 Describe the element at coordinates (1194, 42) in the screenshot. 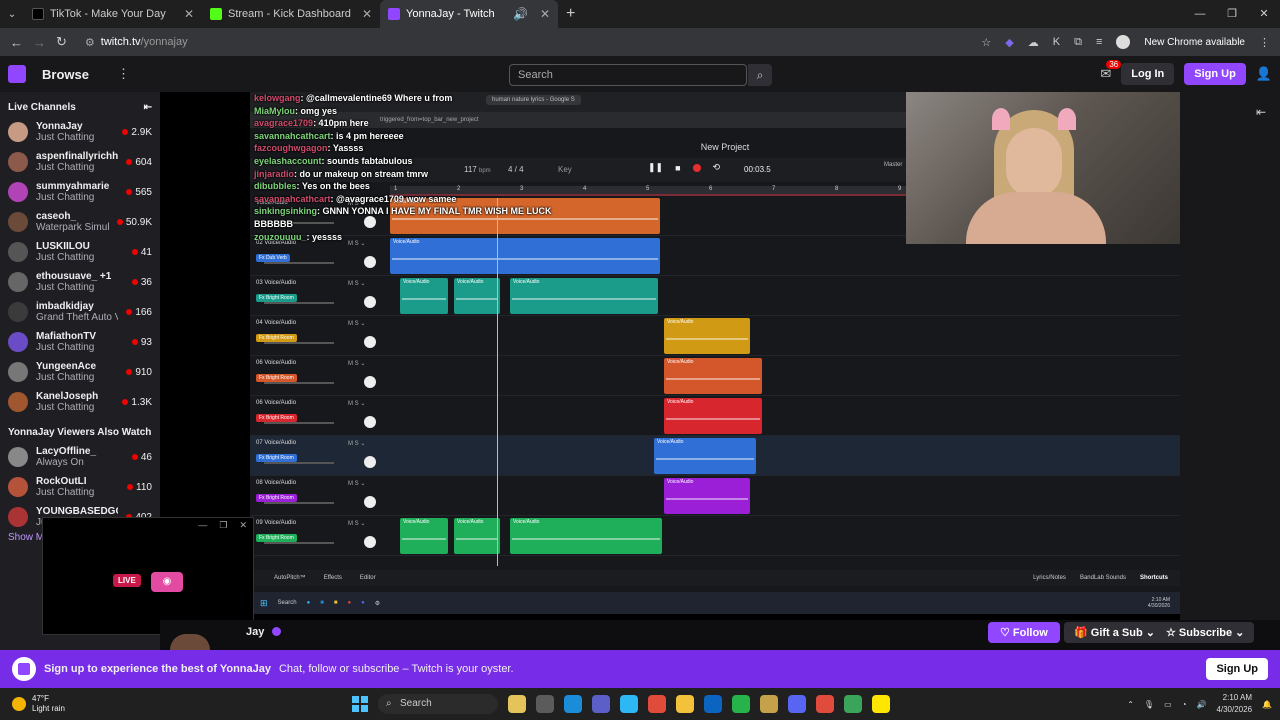

I see `new-chrome-available: New Chrome available` at that location.